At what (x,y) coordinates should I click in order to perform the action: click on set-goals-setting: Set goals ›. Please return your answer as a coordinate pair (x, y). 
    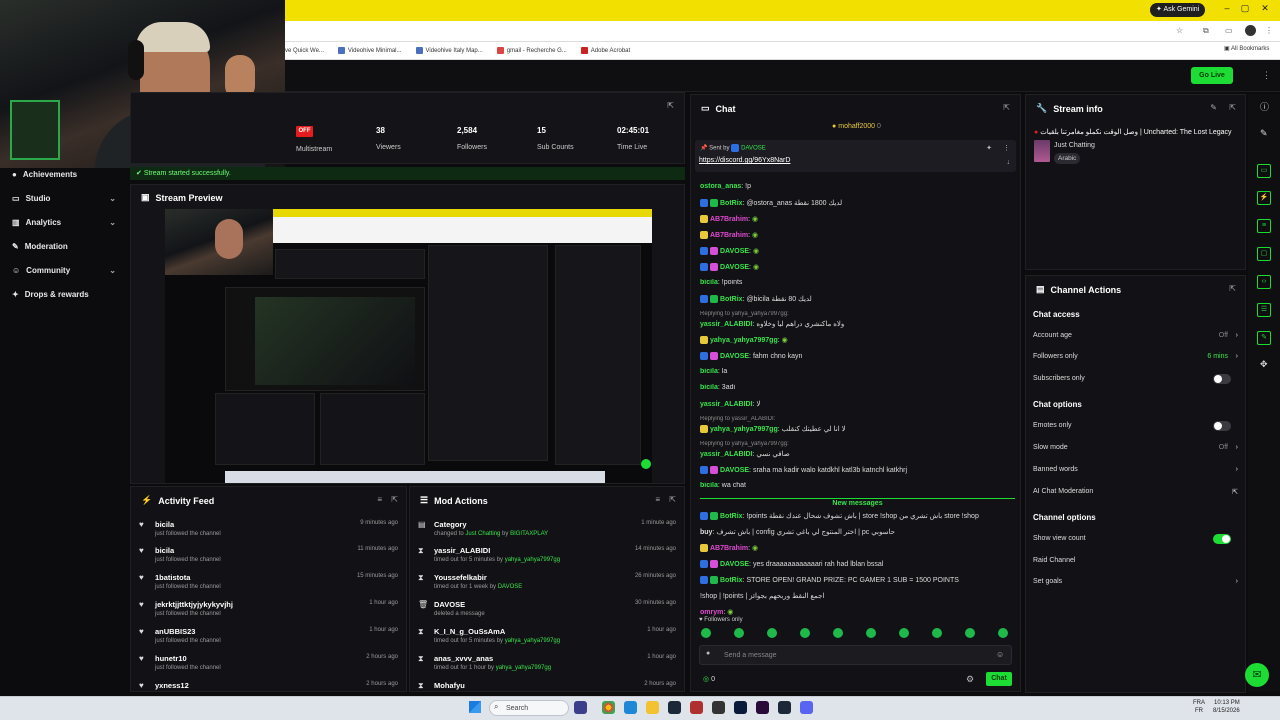
    Looking at the image, I should click on (1135, 581).